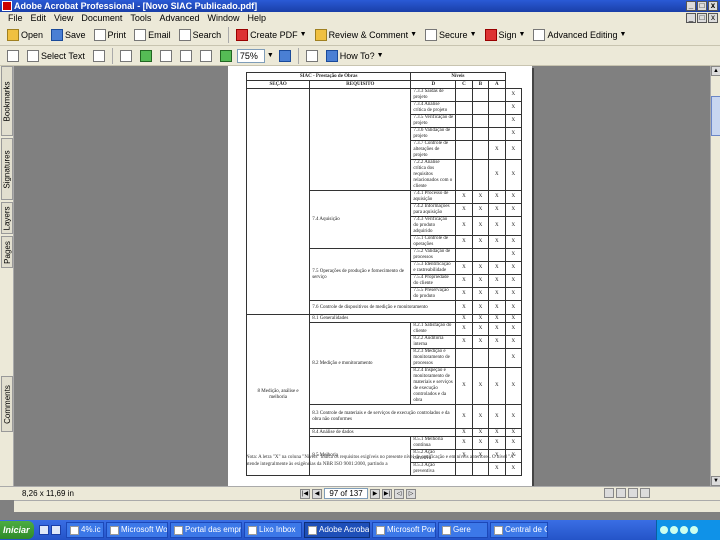  Describe the element at coordinates (200, 35) in the screenshot. I see `search-button: Search` at that location.